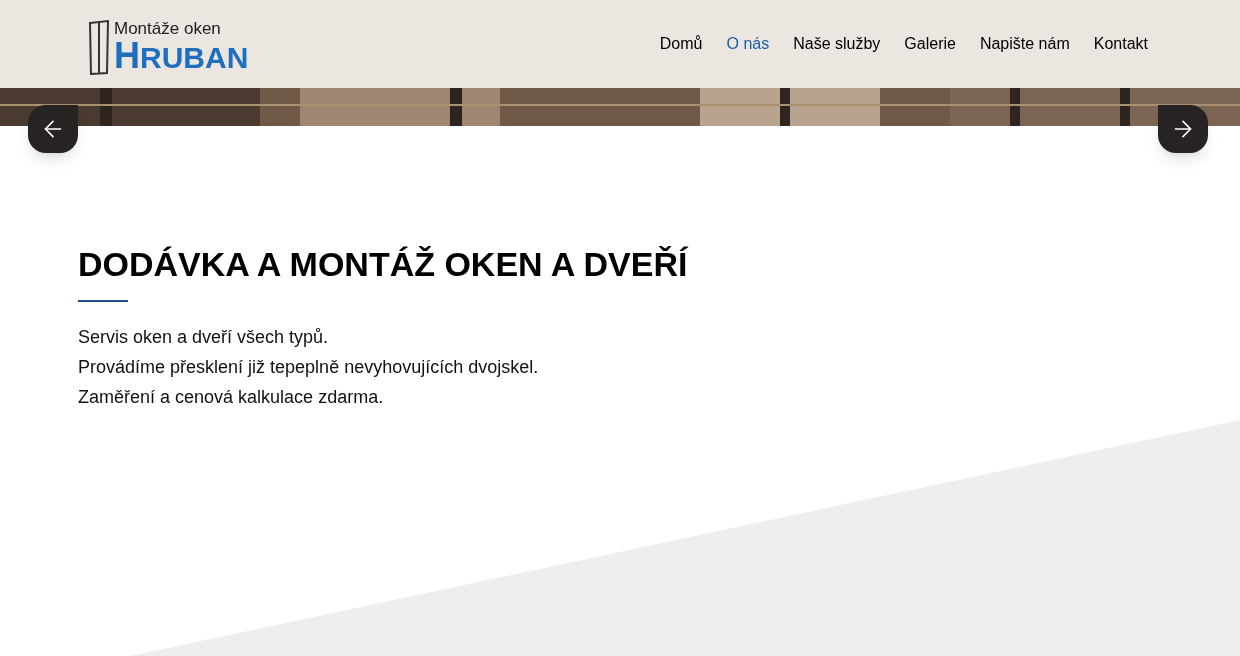  What do you see at coordinates (681, 44) in the screenshot?
I see `nav-link: Domů` at bounding box center [681, 44].